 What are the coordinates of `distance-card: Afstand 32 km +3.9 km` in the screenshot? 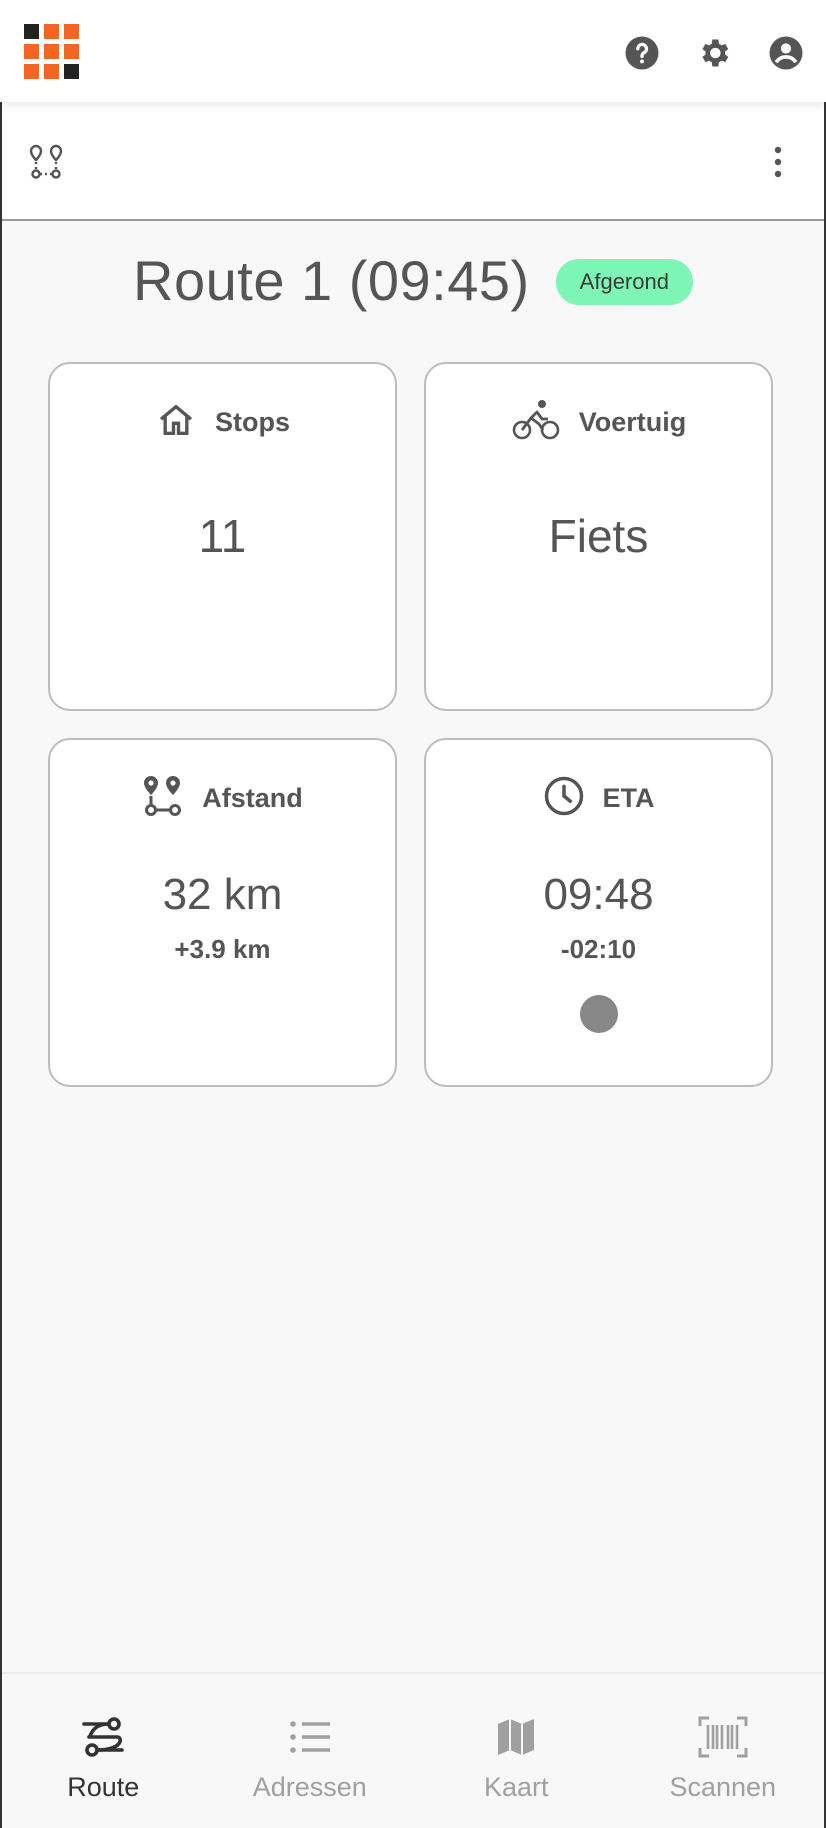 It's located at (222, 912).